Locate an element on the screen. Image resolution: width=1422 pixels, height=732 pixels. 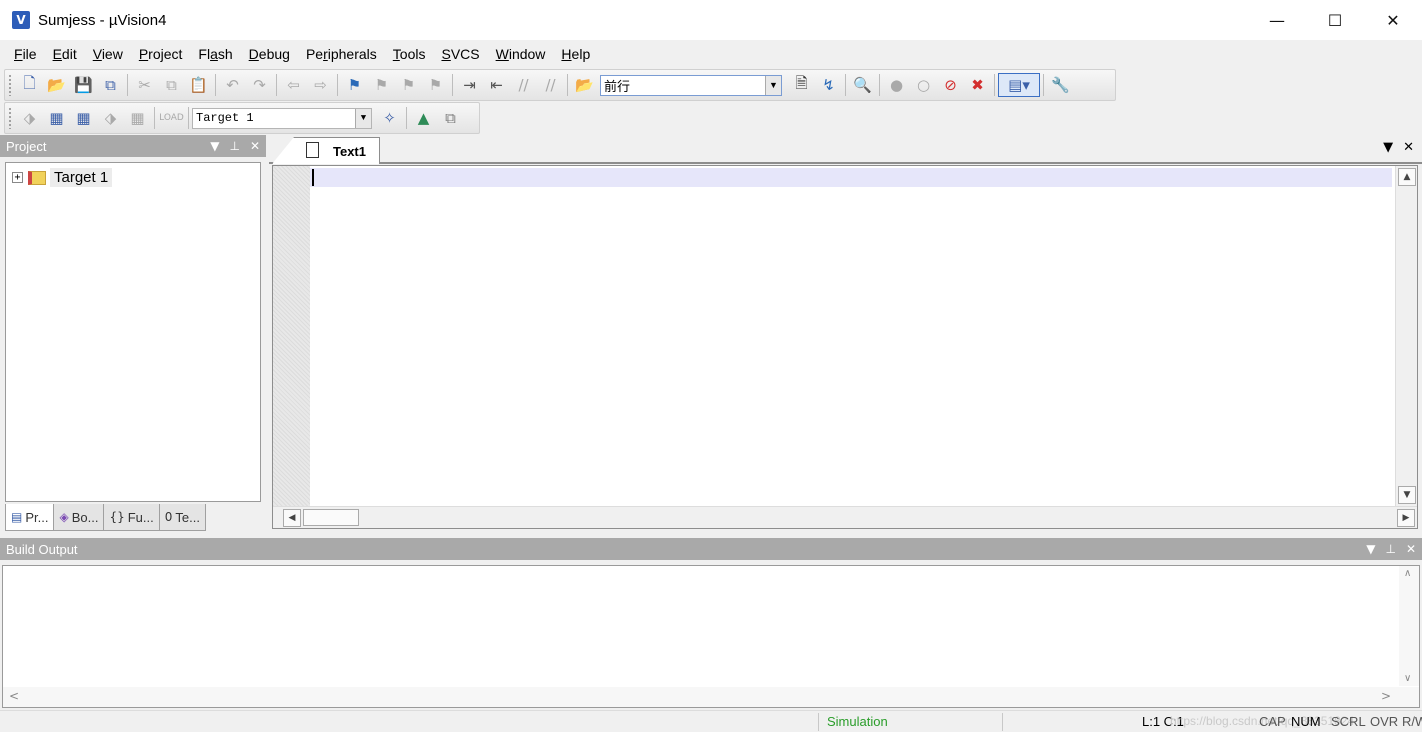
navigate-forward-icon: ⇨ is located at coordinates (320, 85).